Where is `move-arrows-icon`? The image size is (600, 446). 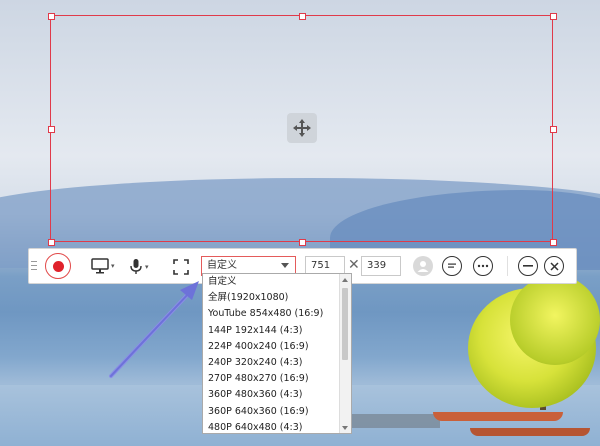
move-arrows-icon is located at coordinates (302, 128).